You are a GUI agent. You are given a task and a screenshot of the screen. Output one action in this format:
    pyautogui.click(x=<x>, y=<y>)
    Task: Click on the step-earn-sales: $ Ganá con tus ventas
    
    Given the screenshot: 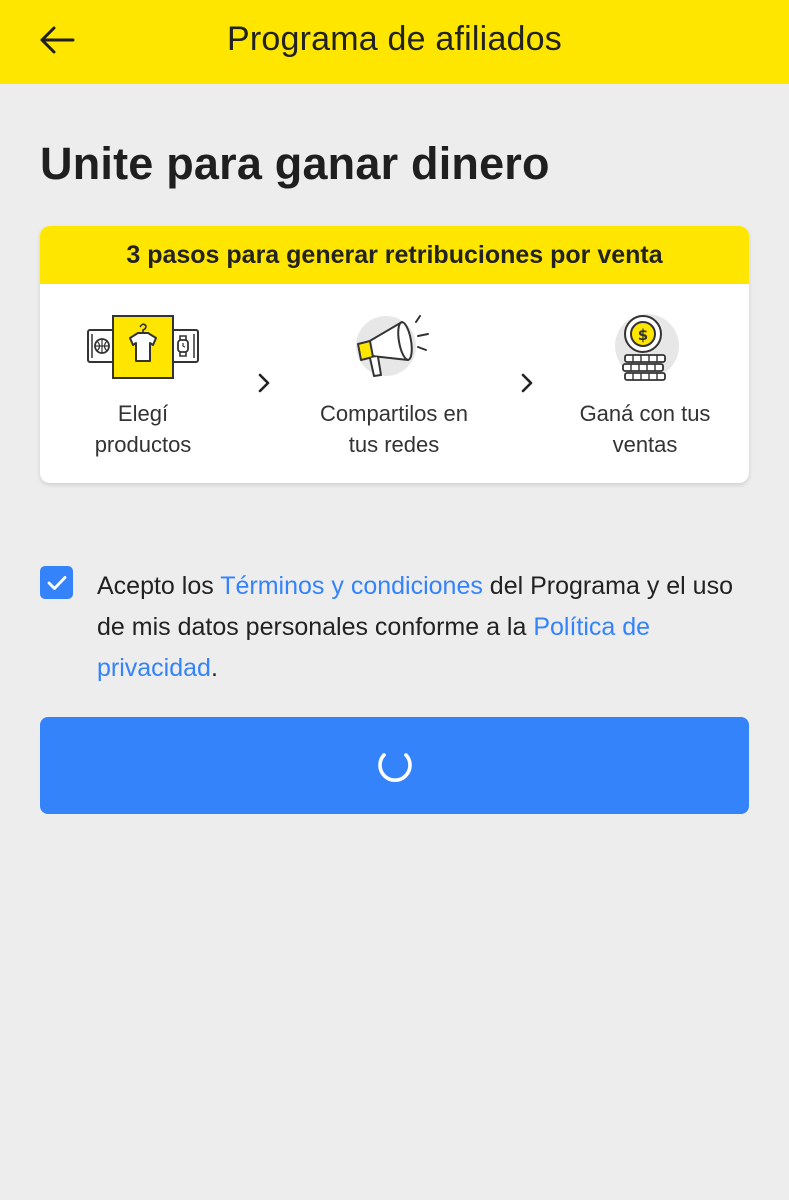 What is the action you would take?
    pyautogui.click(x=645, y=387)
    